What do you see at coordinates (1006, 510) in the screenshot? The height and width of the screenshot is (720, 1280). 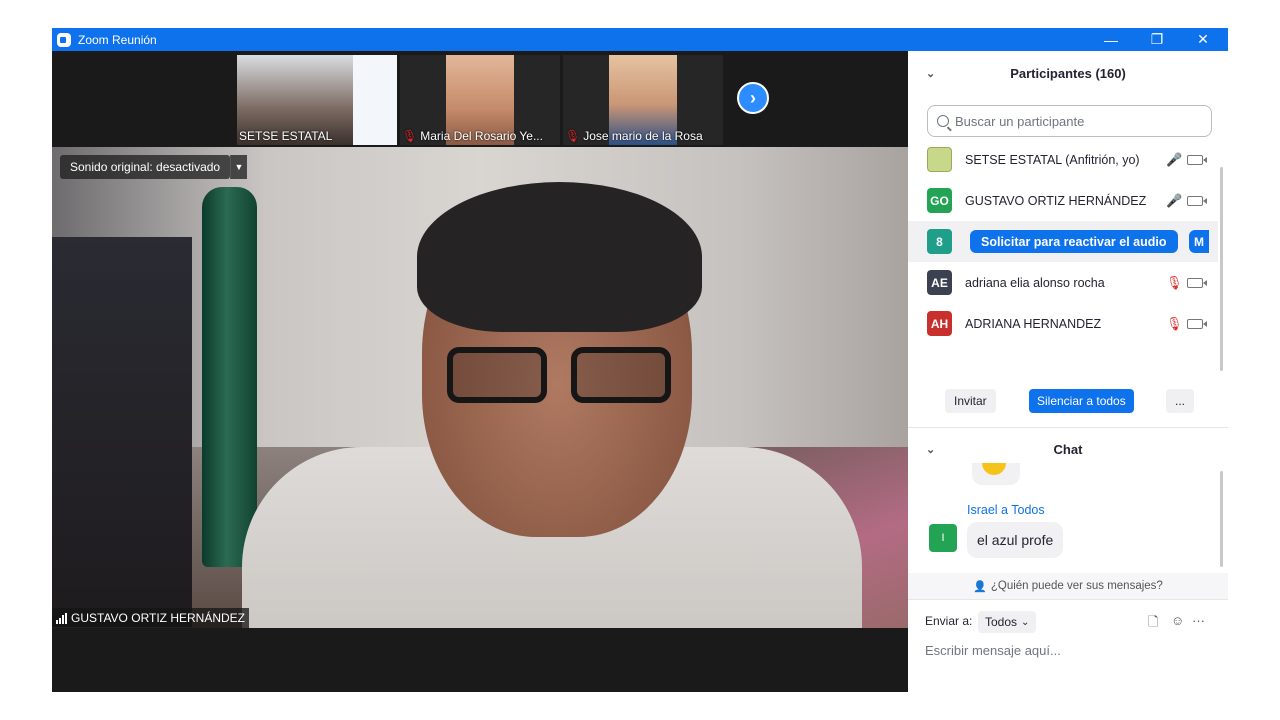 I see `chat-sender: Israel a Todos` at bounding box center [1006, 510].